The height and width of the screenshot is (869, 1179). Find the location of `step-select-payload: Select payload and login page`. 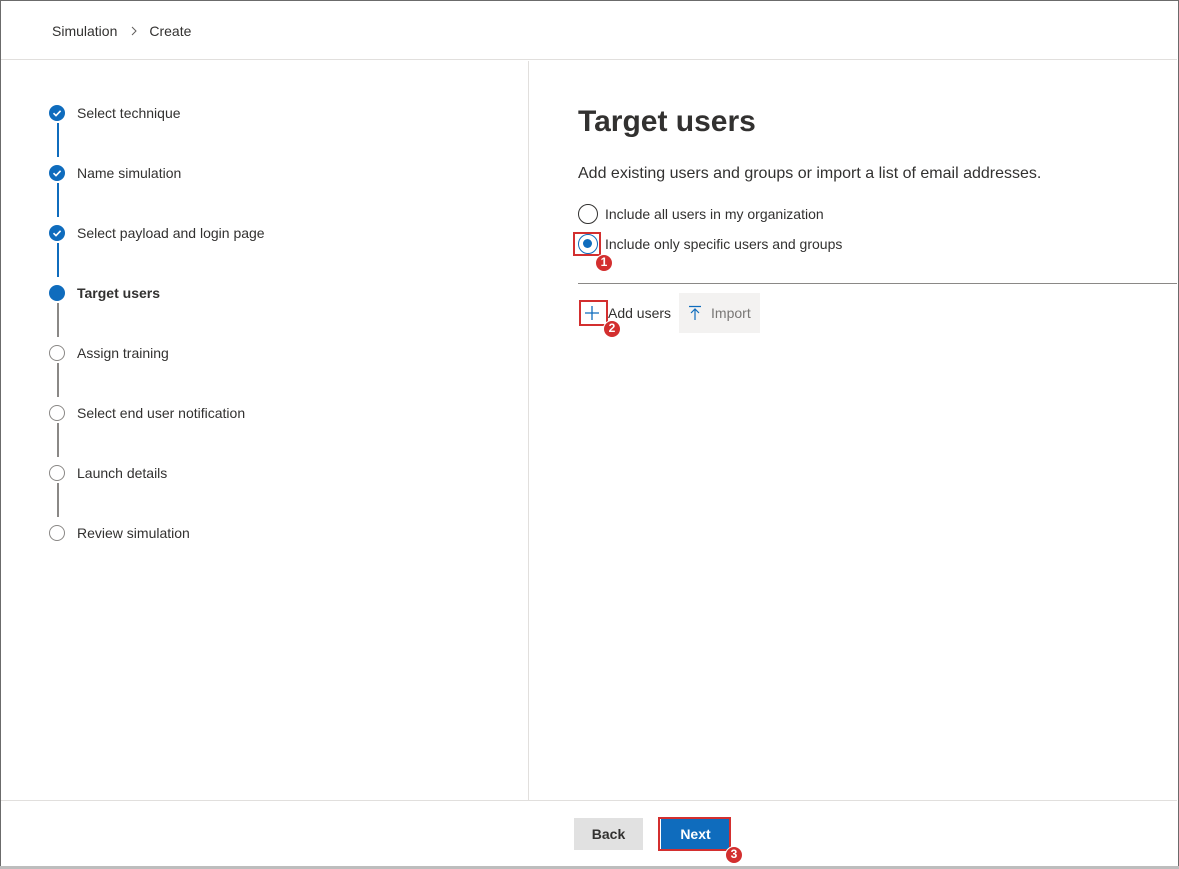

step-select-payload: Select payload and login page is located at coordinates (157, 233).